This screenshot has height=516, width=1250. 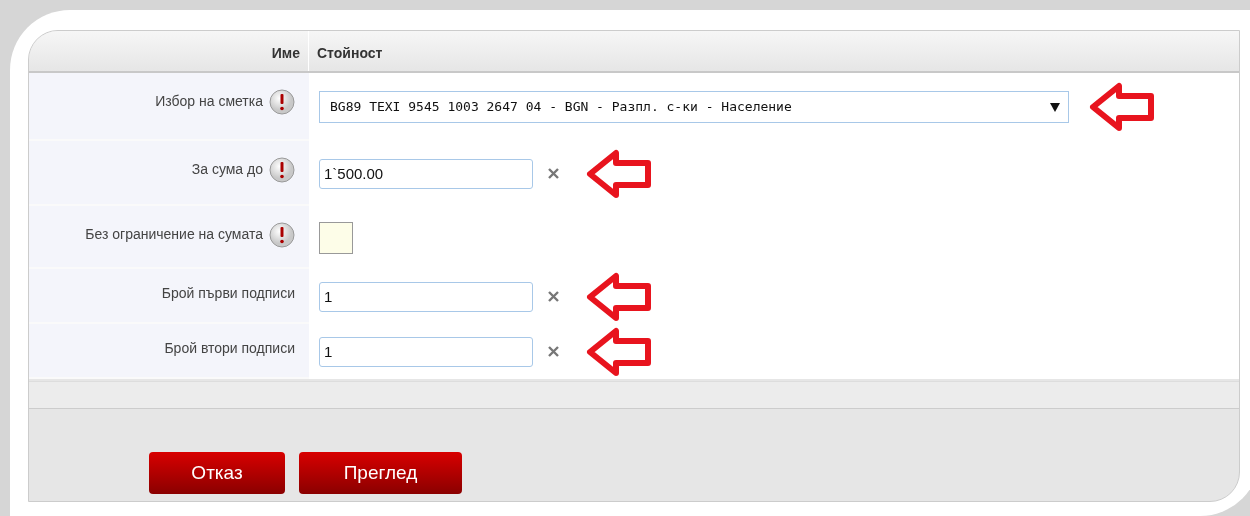 What do you see at coordinates (349, 53) in the screenshot?
I see `column-header: Стойност` at bounding box center [349, 53].